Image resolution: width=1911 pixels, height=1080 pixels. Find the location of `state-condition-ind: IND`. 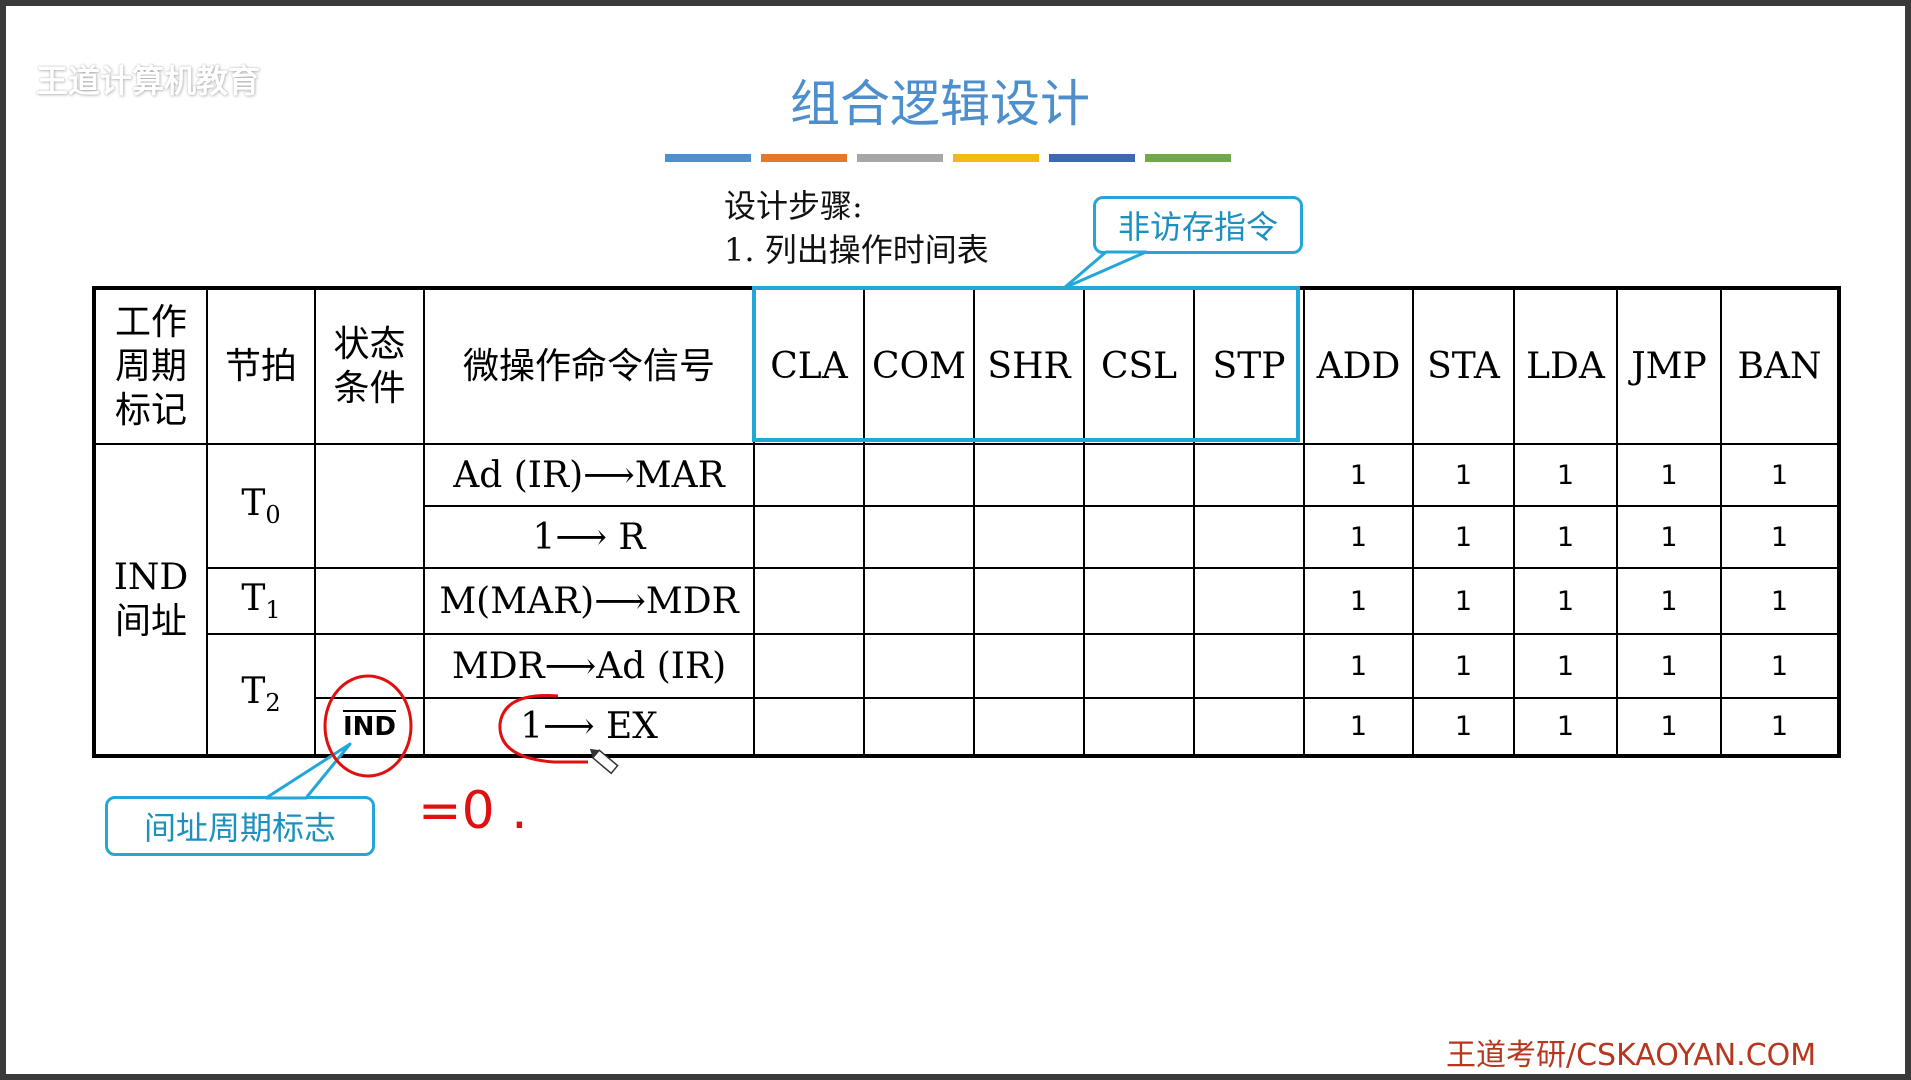

state-condition-ind: IND is located at coordinates (369, 726).